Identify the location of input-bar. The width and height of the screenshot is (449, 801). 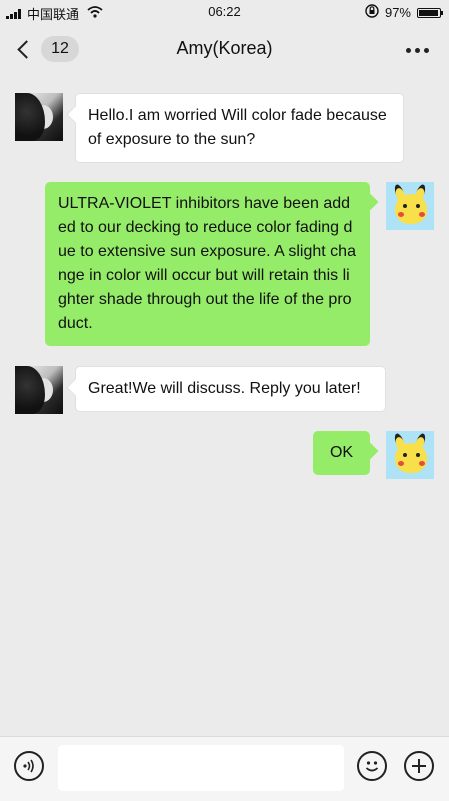
(224, 768).